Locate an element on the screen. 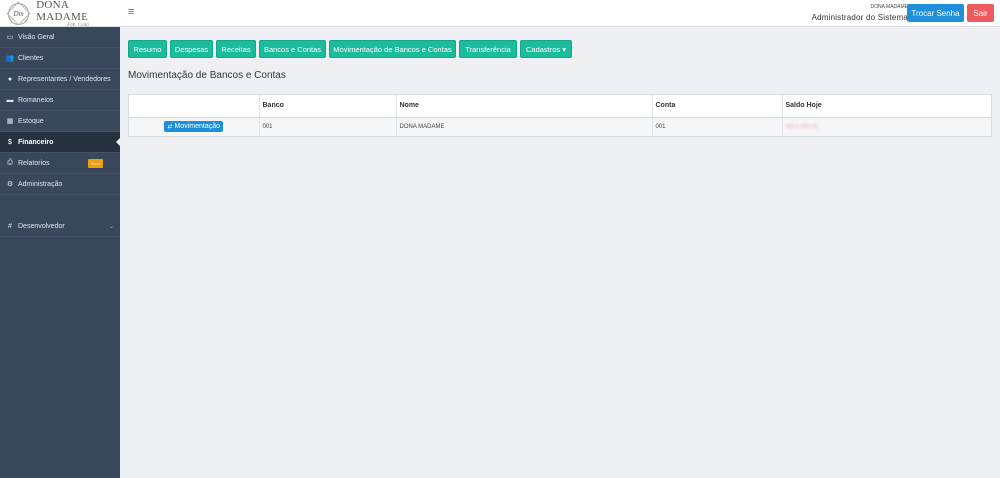 The width and height of the screenshot is (1000, 478). sidebar-item-visao-geral: ▭ Visão Geral is located at coordinates (60, 37).